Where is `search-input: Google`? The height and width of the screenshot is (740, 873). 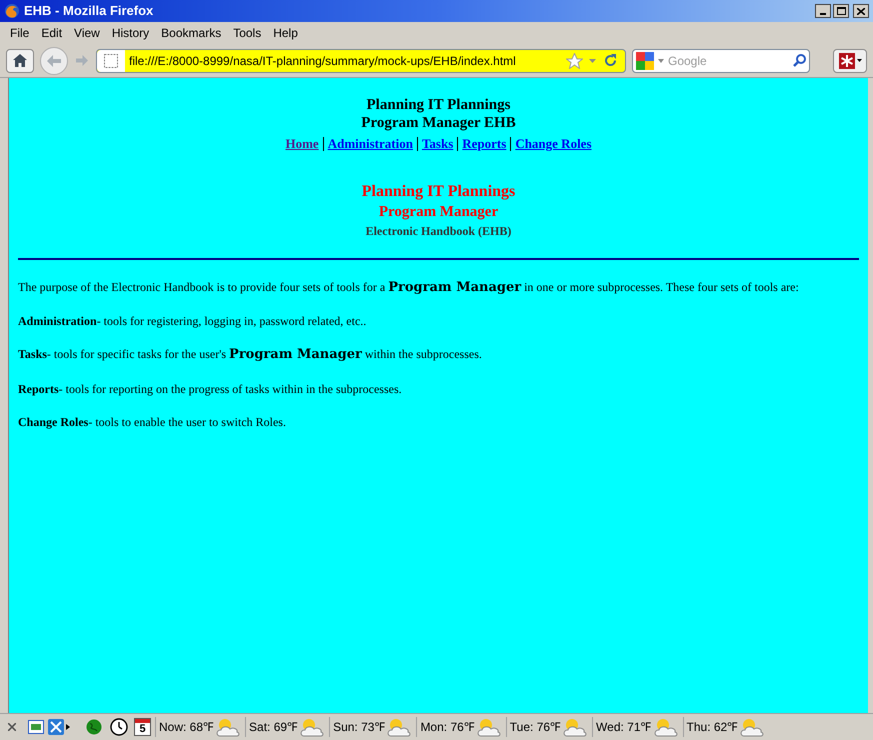
search-input: Google is located at coordinates (728, 61).